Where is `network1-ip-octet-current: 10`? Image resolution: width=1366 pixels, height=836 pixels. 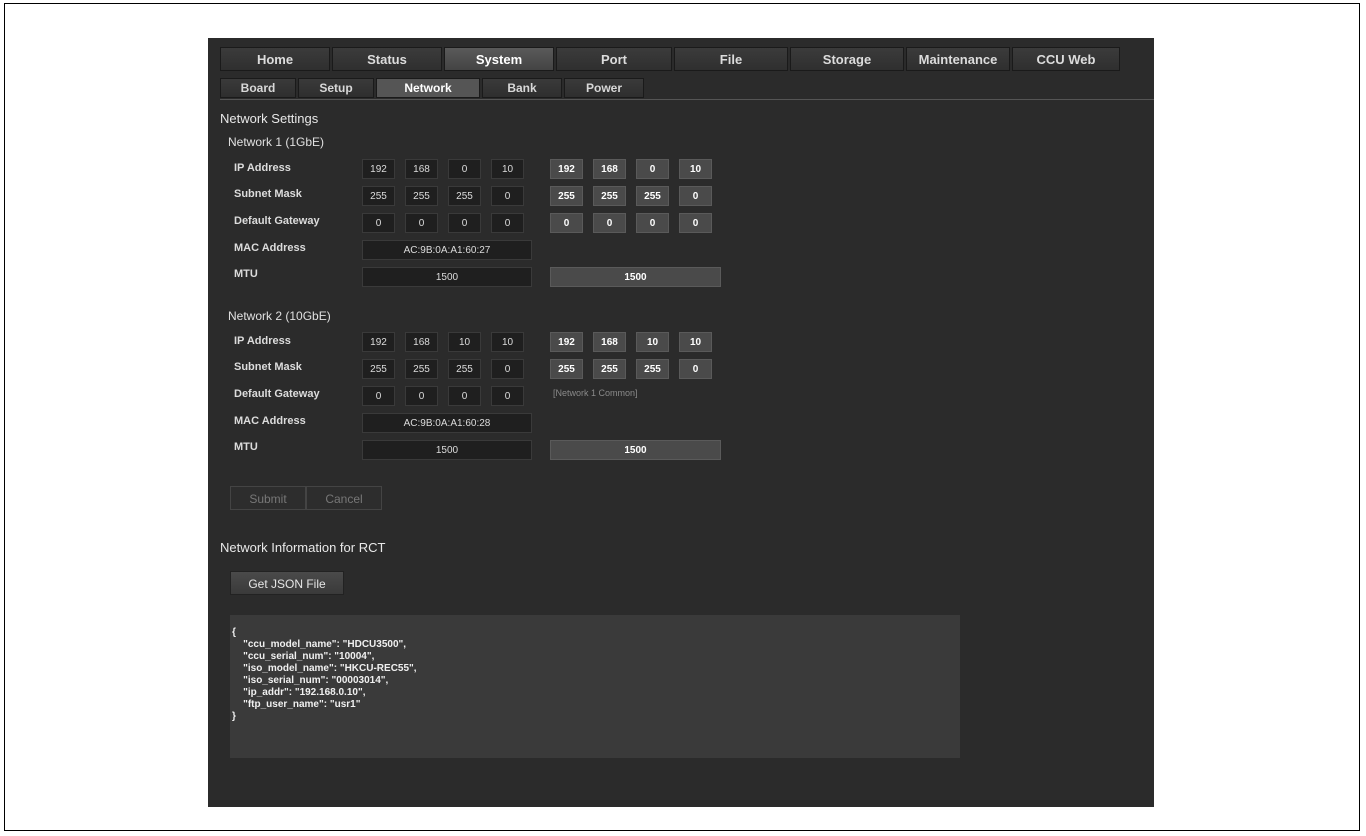
network1-ip-octet-current: 10 is located at coordinates (507, 169).